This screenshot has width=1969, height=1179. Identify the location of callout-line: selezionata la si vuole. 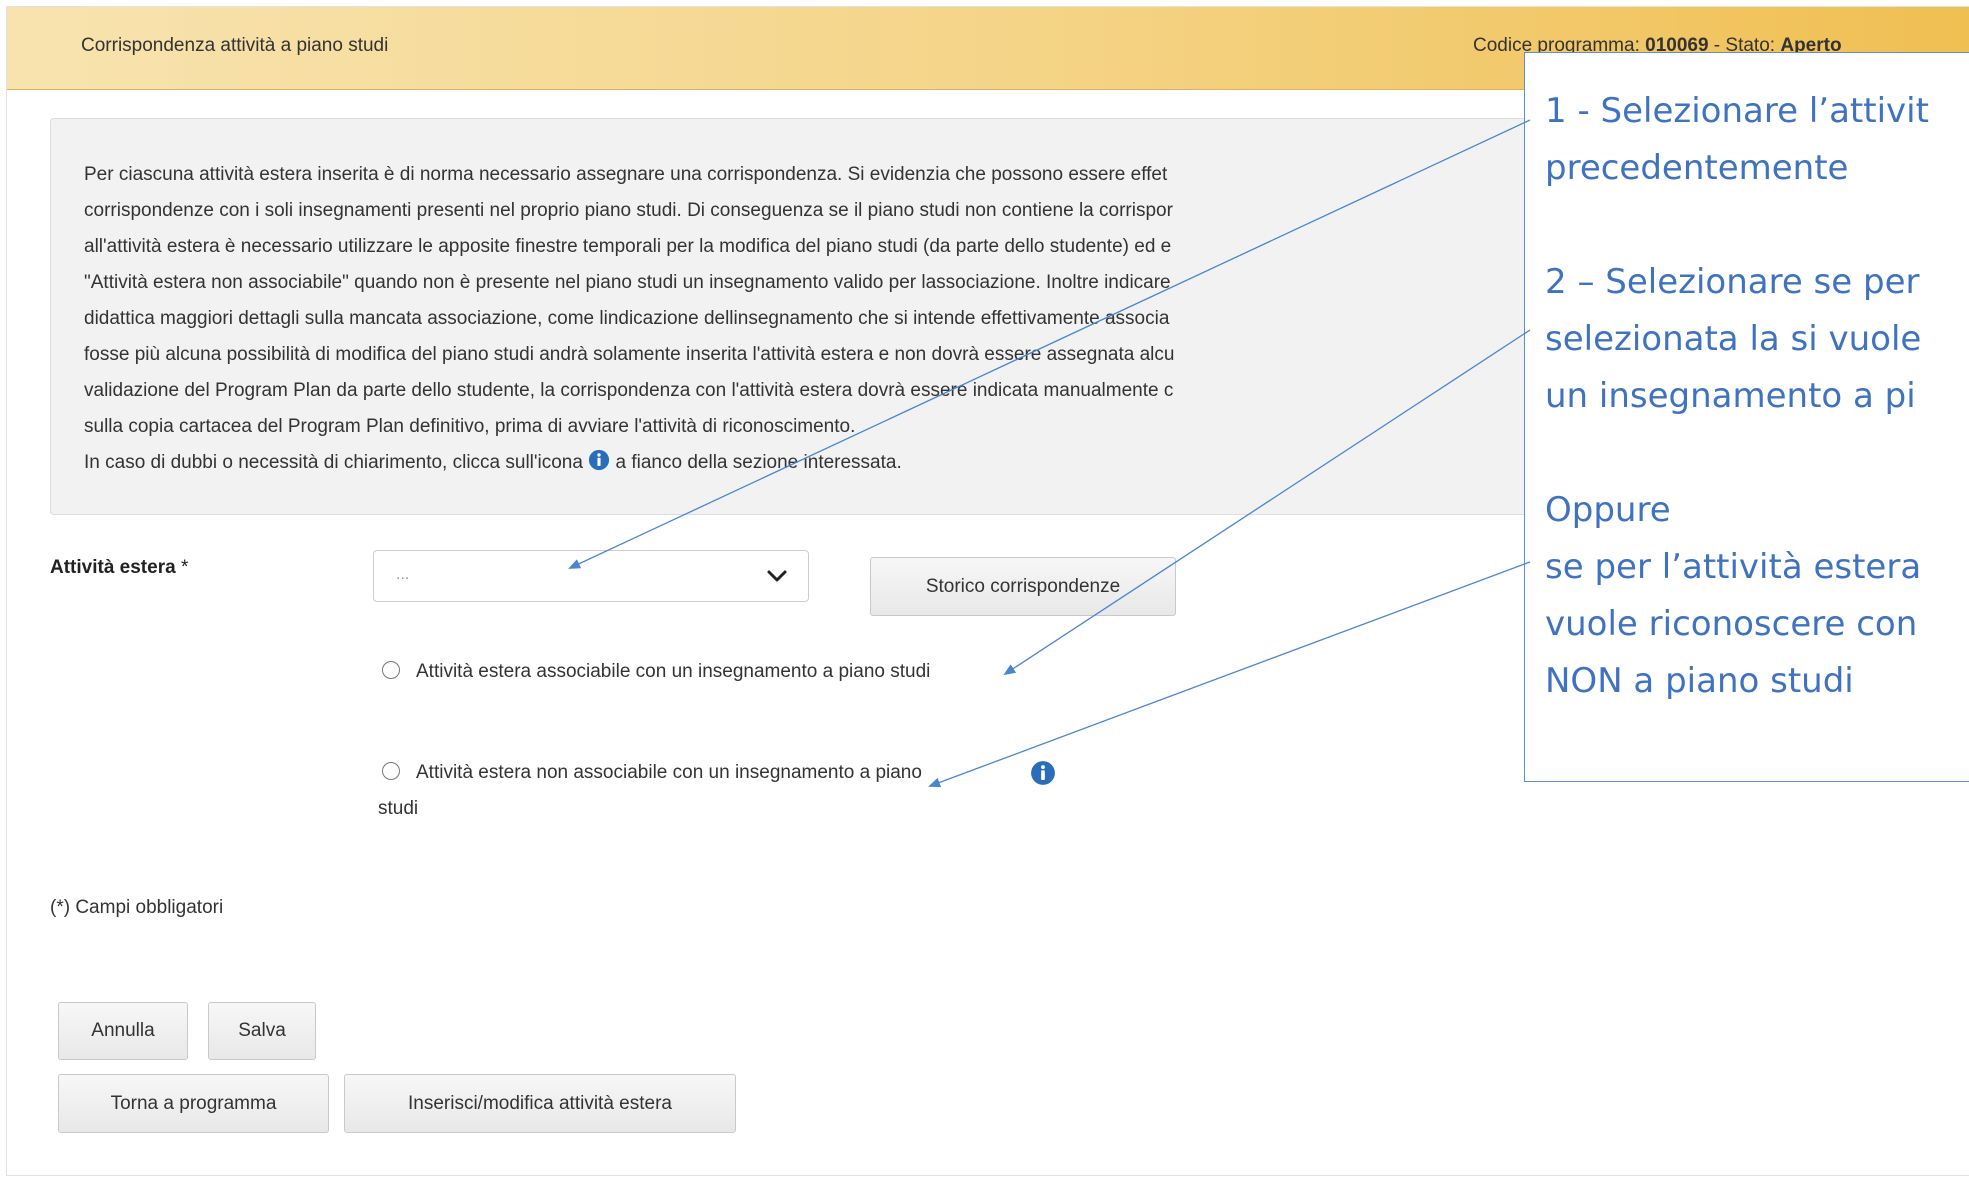
(1733, 339).